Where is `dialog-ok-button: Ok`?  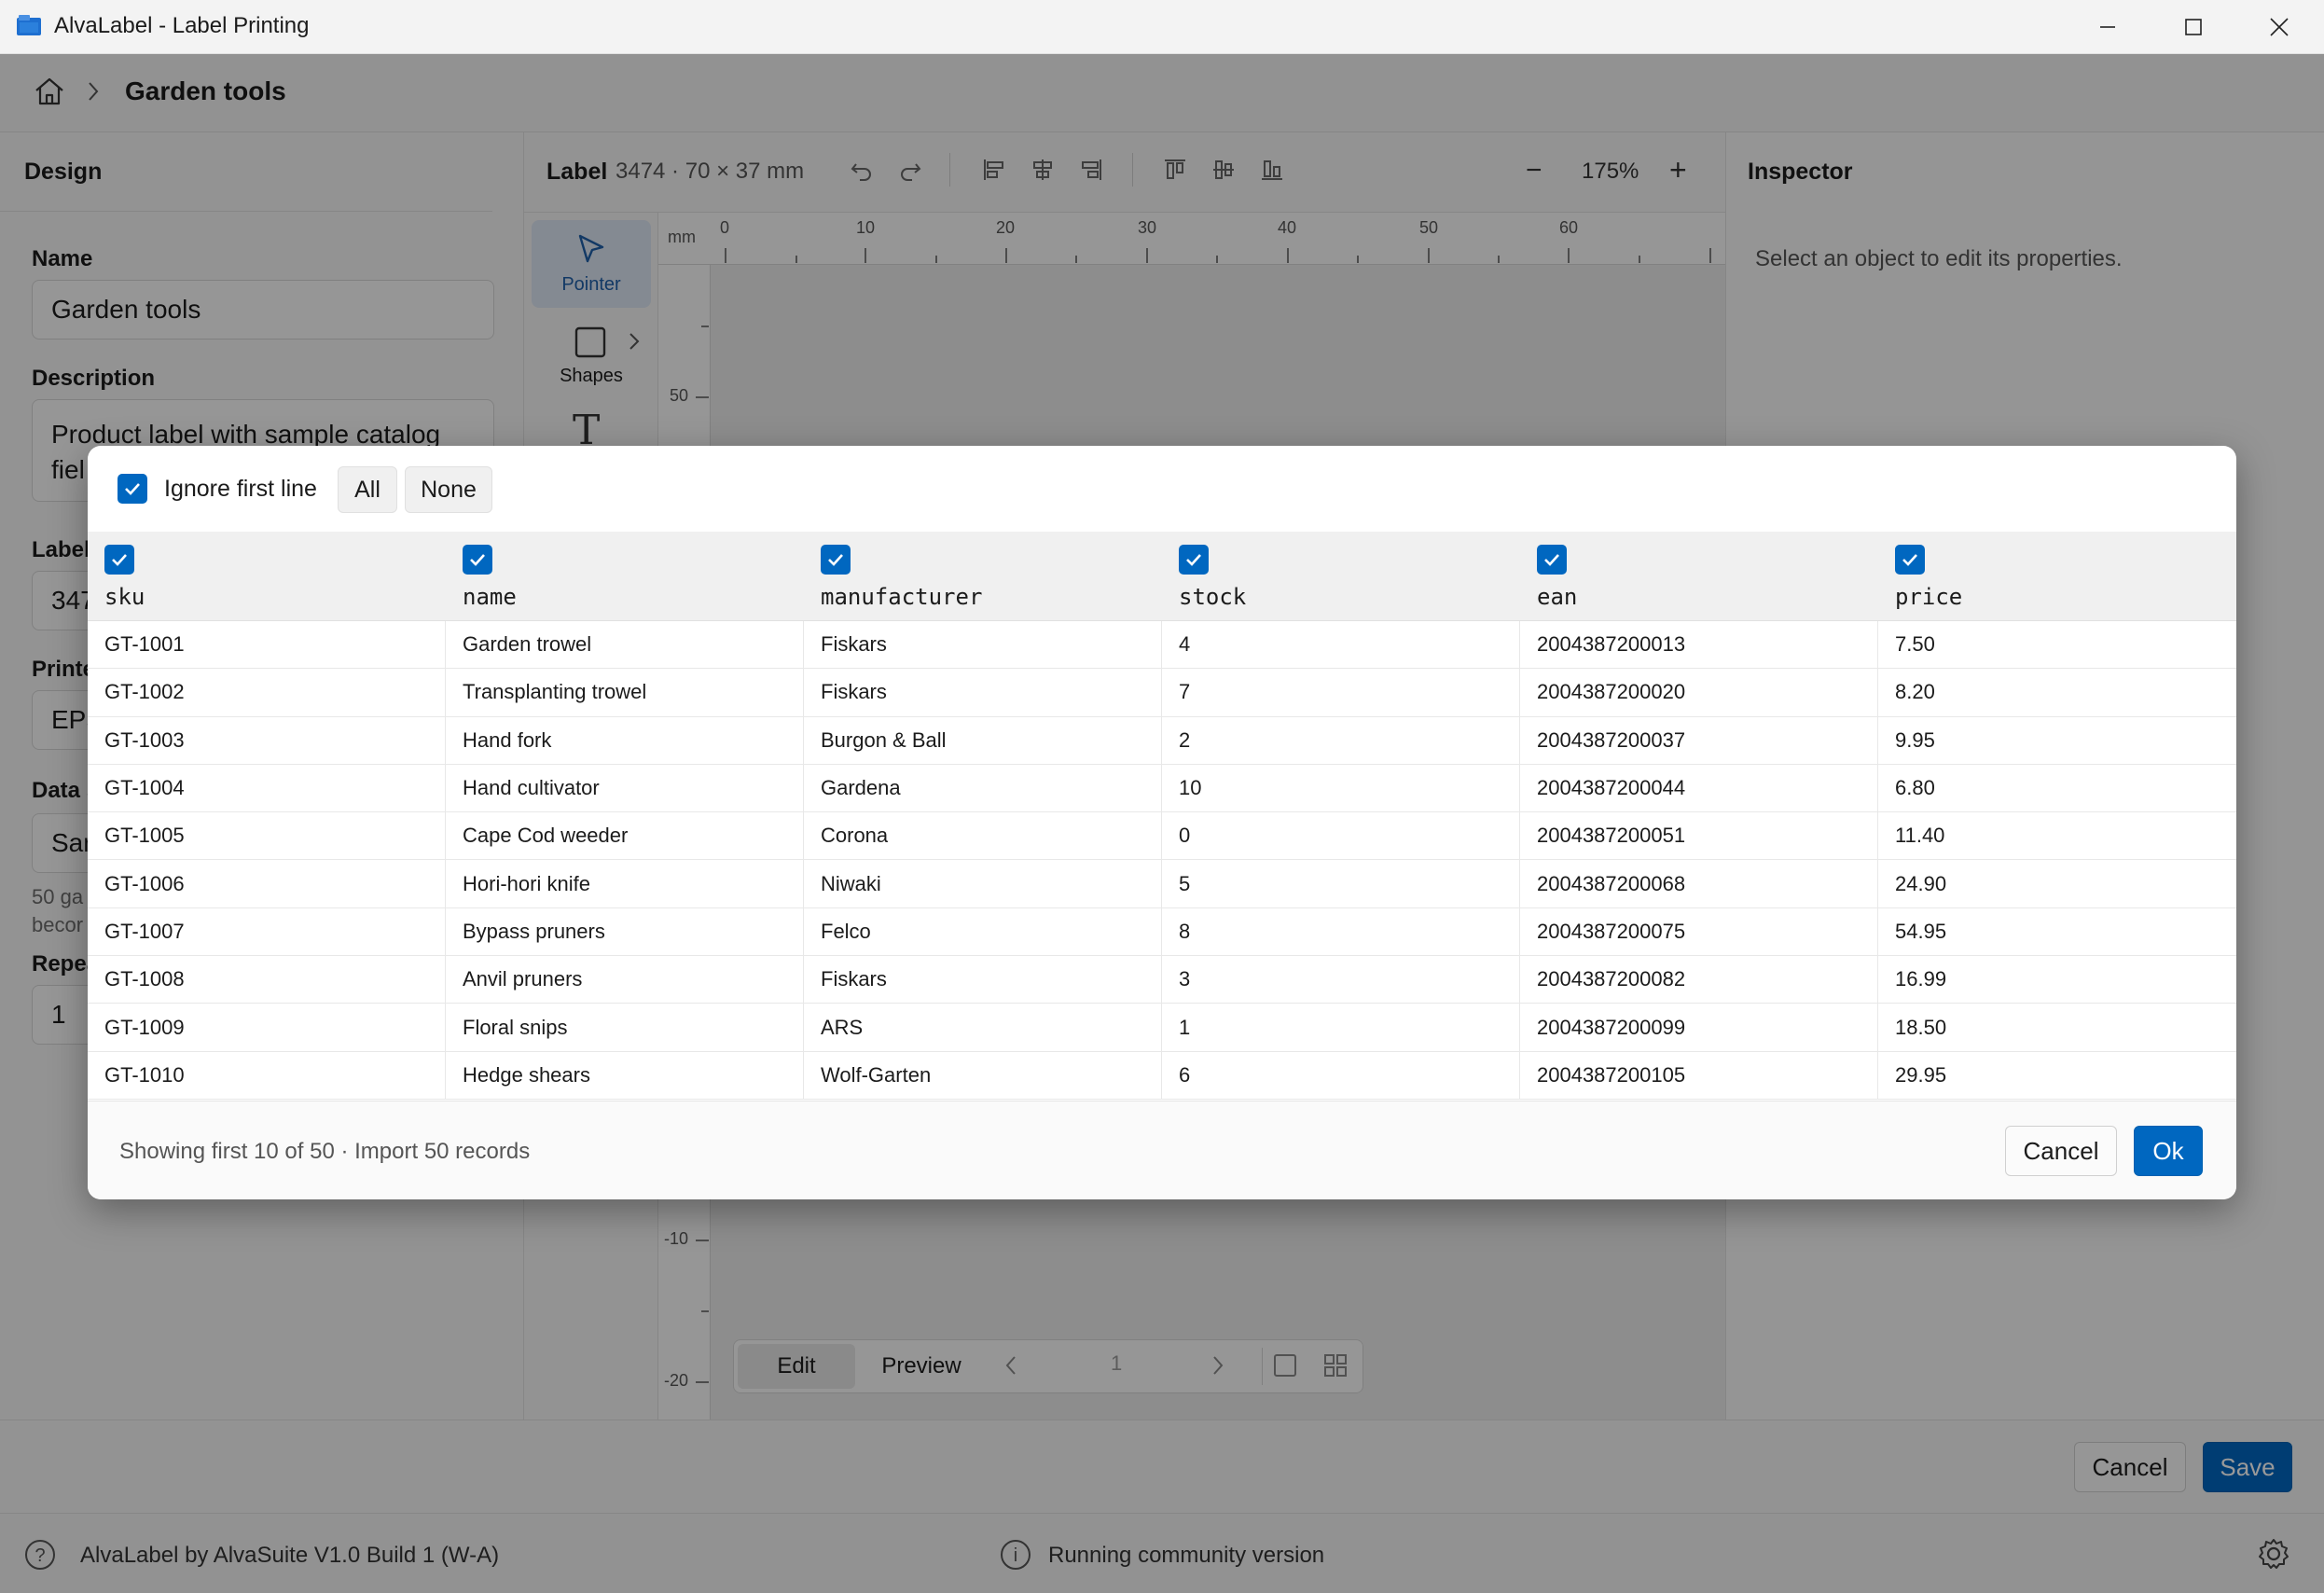
dialog-ok-button: Ok is located at coordinates (2168, 1151).